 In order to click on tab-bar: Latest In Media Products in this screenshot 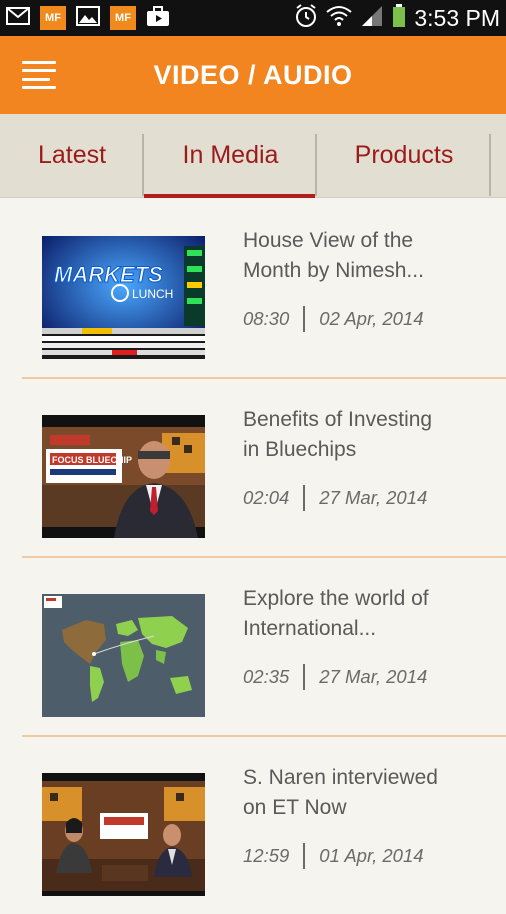, I will do `click(253, 156)`.